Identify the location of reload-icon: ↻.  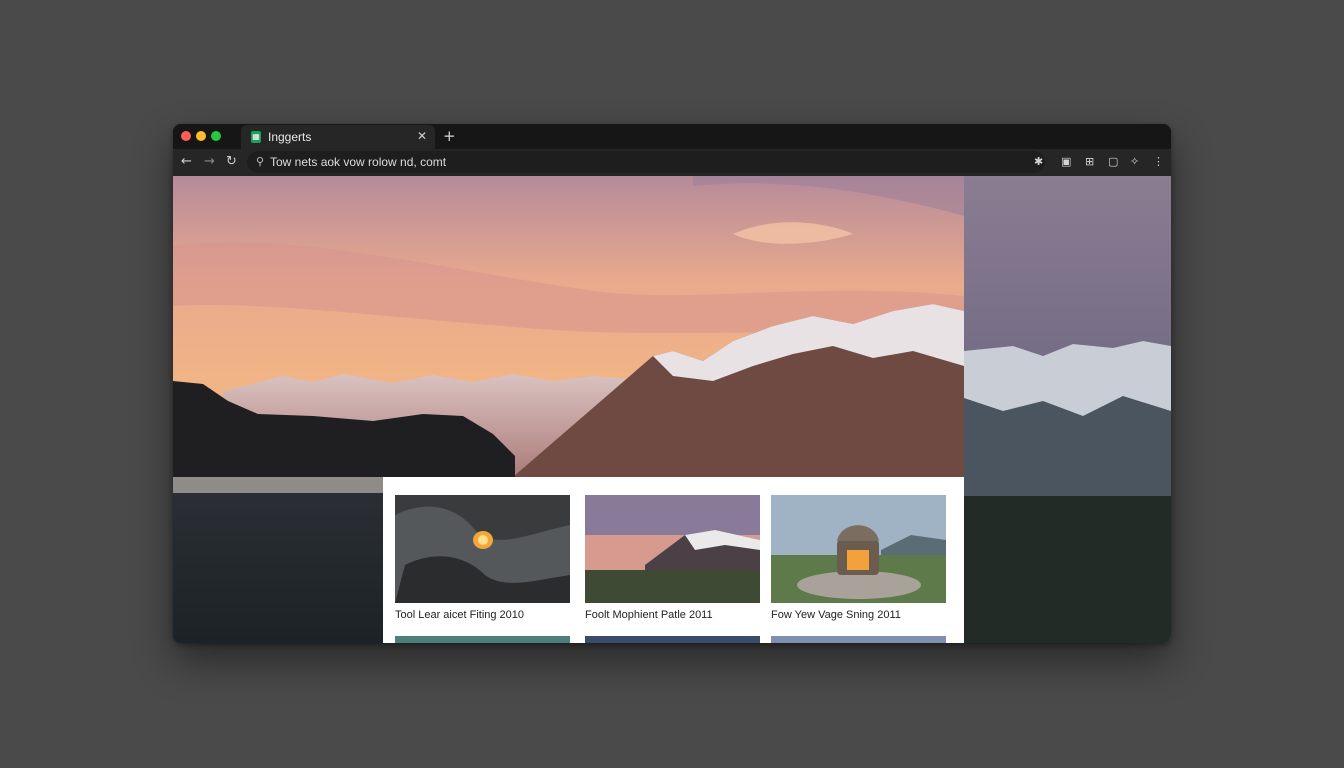
(231, 161).